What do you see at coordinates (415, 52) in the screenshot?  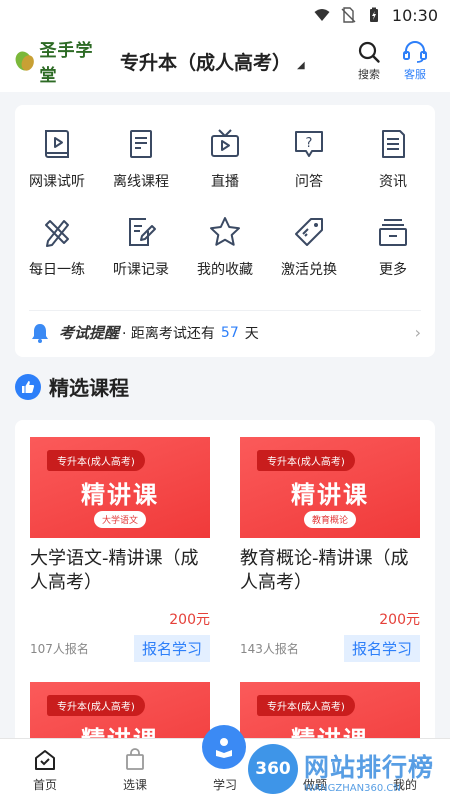 I see `headset-icon` at bounding box center [415, 52].